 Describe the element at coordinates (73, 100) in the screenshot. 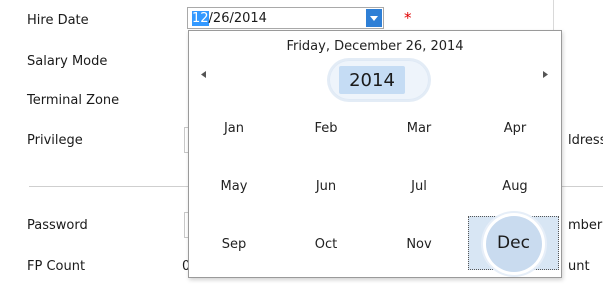

I see `terminal-zone-label: Terminal Zone` at that location.